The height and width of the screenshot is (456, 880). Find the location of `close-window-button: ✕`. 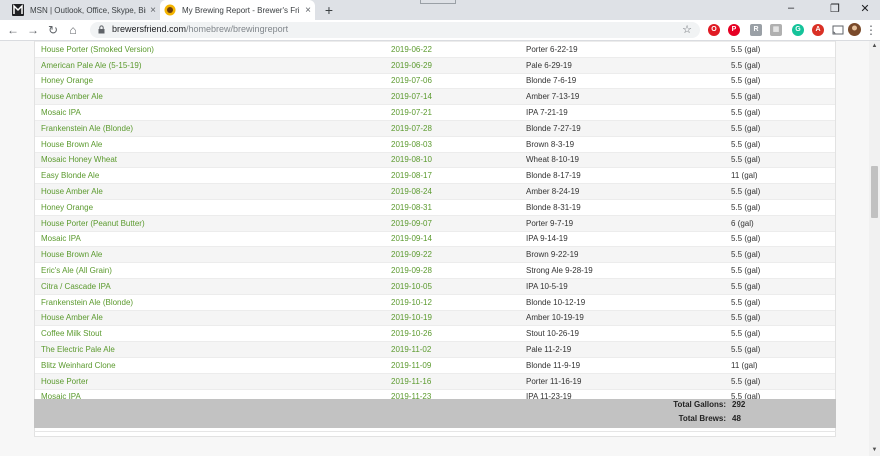

close-window-button: ✕ is located at coordinates (865, 8).